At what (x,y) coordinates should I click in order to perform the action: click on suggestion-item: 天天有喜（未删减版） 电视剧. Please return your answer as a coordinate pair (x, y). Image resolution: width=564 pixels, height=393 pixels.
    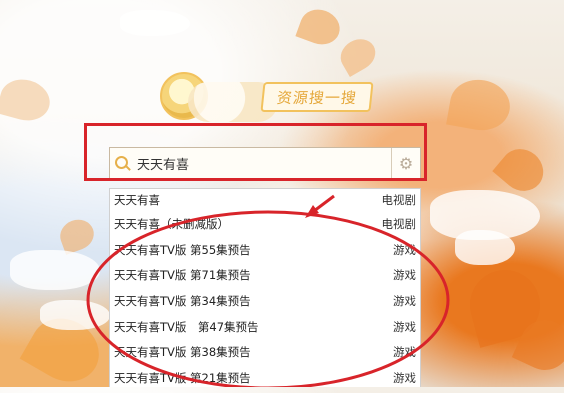
    Looking at the image, I should click on (265, 224).